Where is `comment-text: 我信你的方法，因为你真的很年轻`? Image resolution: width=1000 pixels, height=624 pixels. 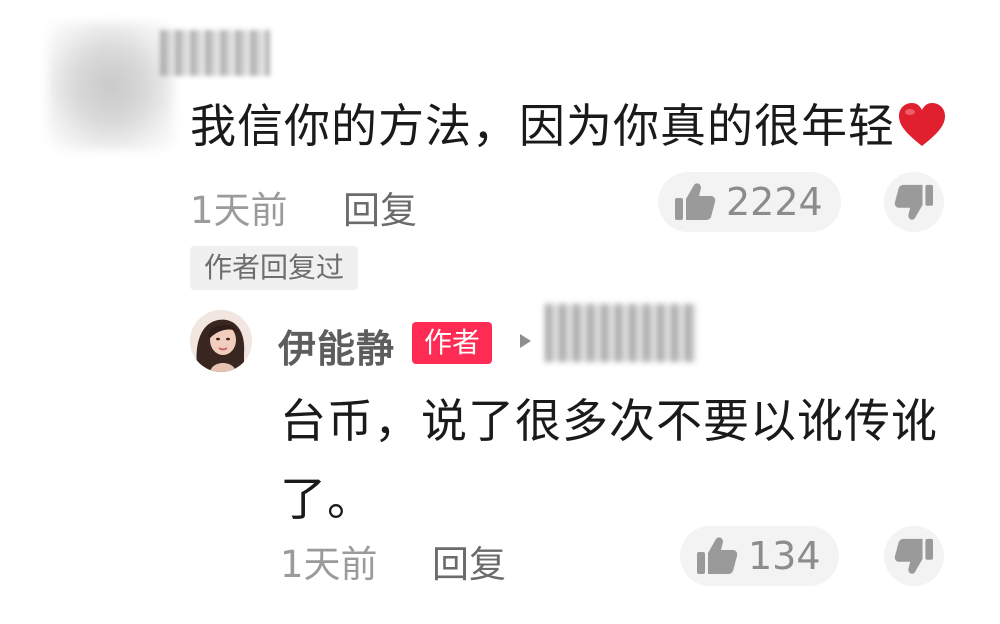 comment-text: 我信你的方法，因为你真的很年轻 is located at coordinates (568, 126).